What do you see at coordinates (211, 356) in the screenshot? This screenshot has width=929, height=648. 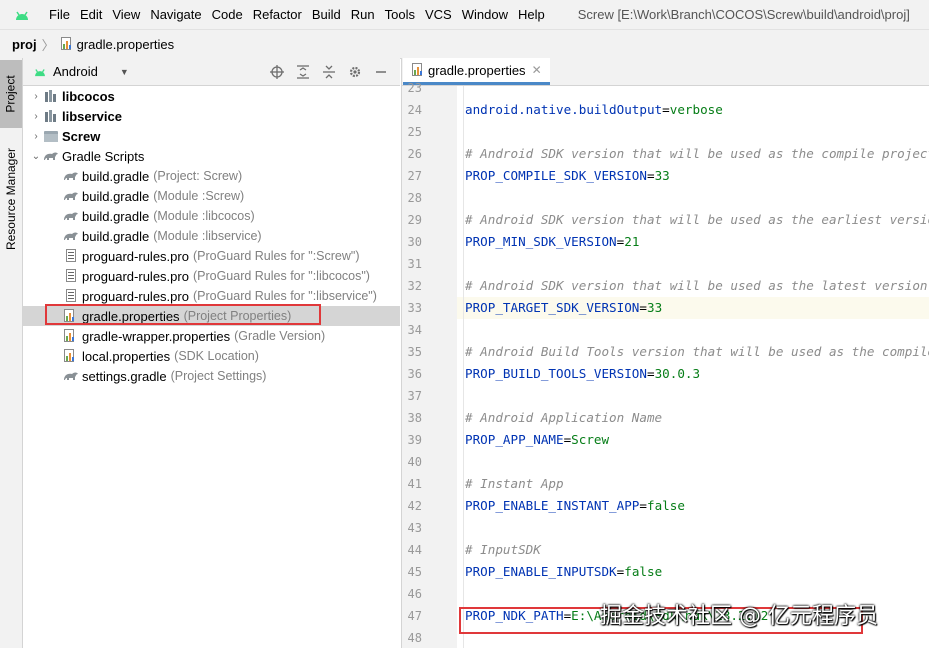 I see `tree-row: local.properties (SDK Location)` at bounding box center [211, 356].